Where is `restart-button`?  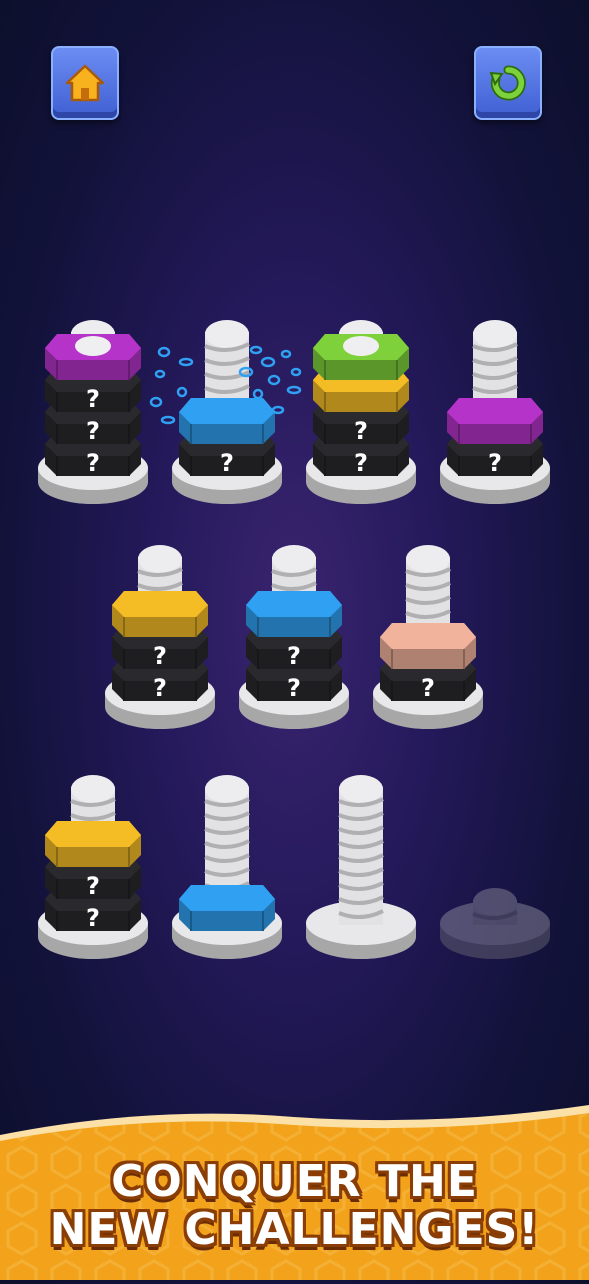 restart-button is located at coordinates (508, 83).